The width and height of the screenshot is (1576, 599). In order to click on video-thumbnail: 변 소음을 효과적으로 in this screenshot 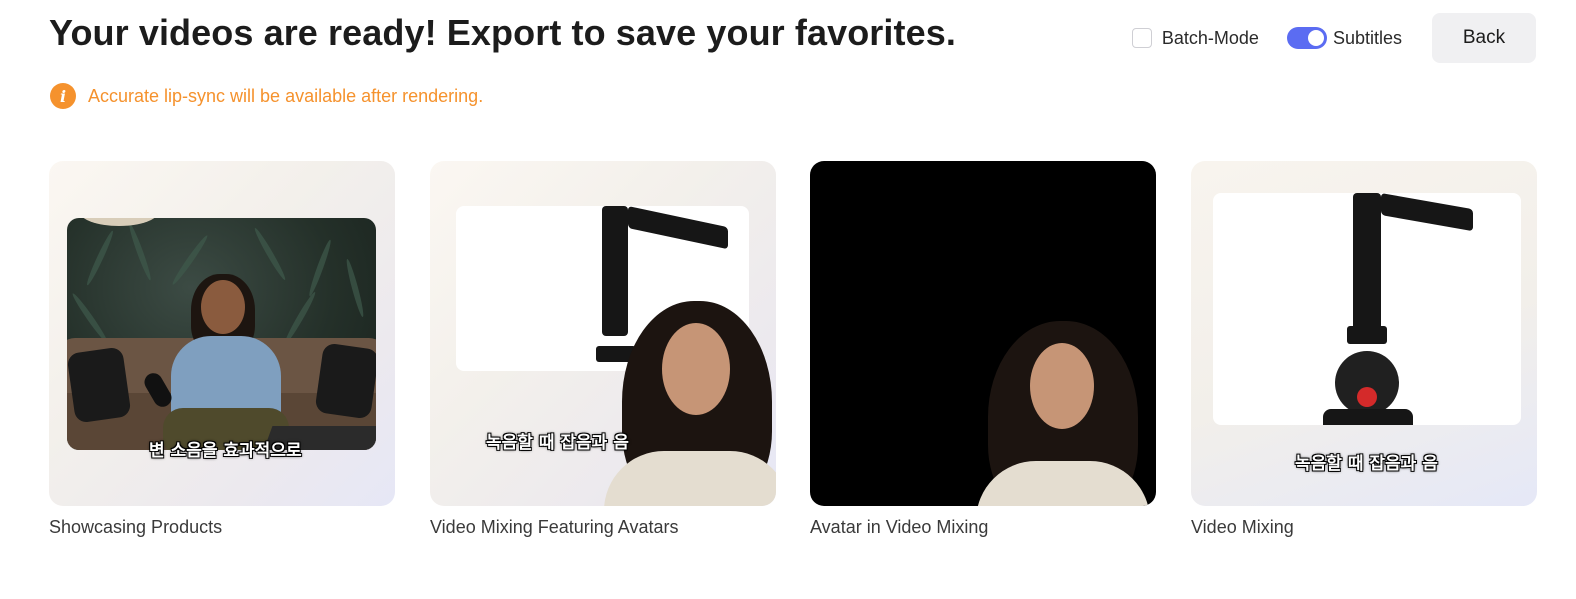, I will do `click(222, 333)`.